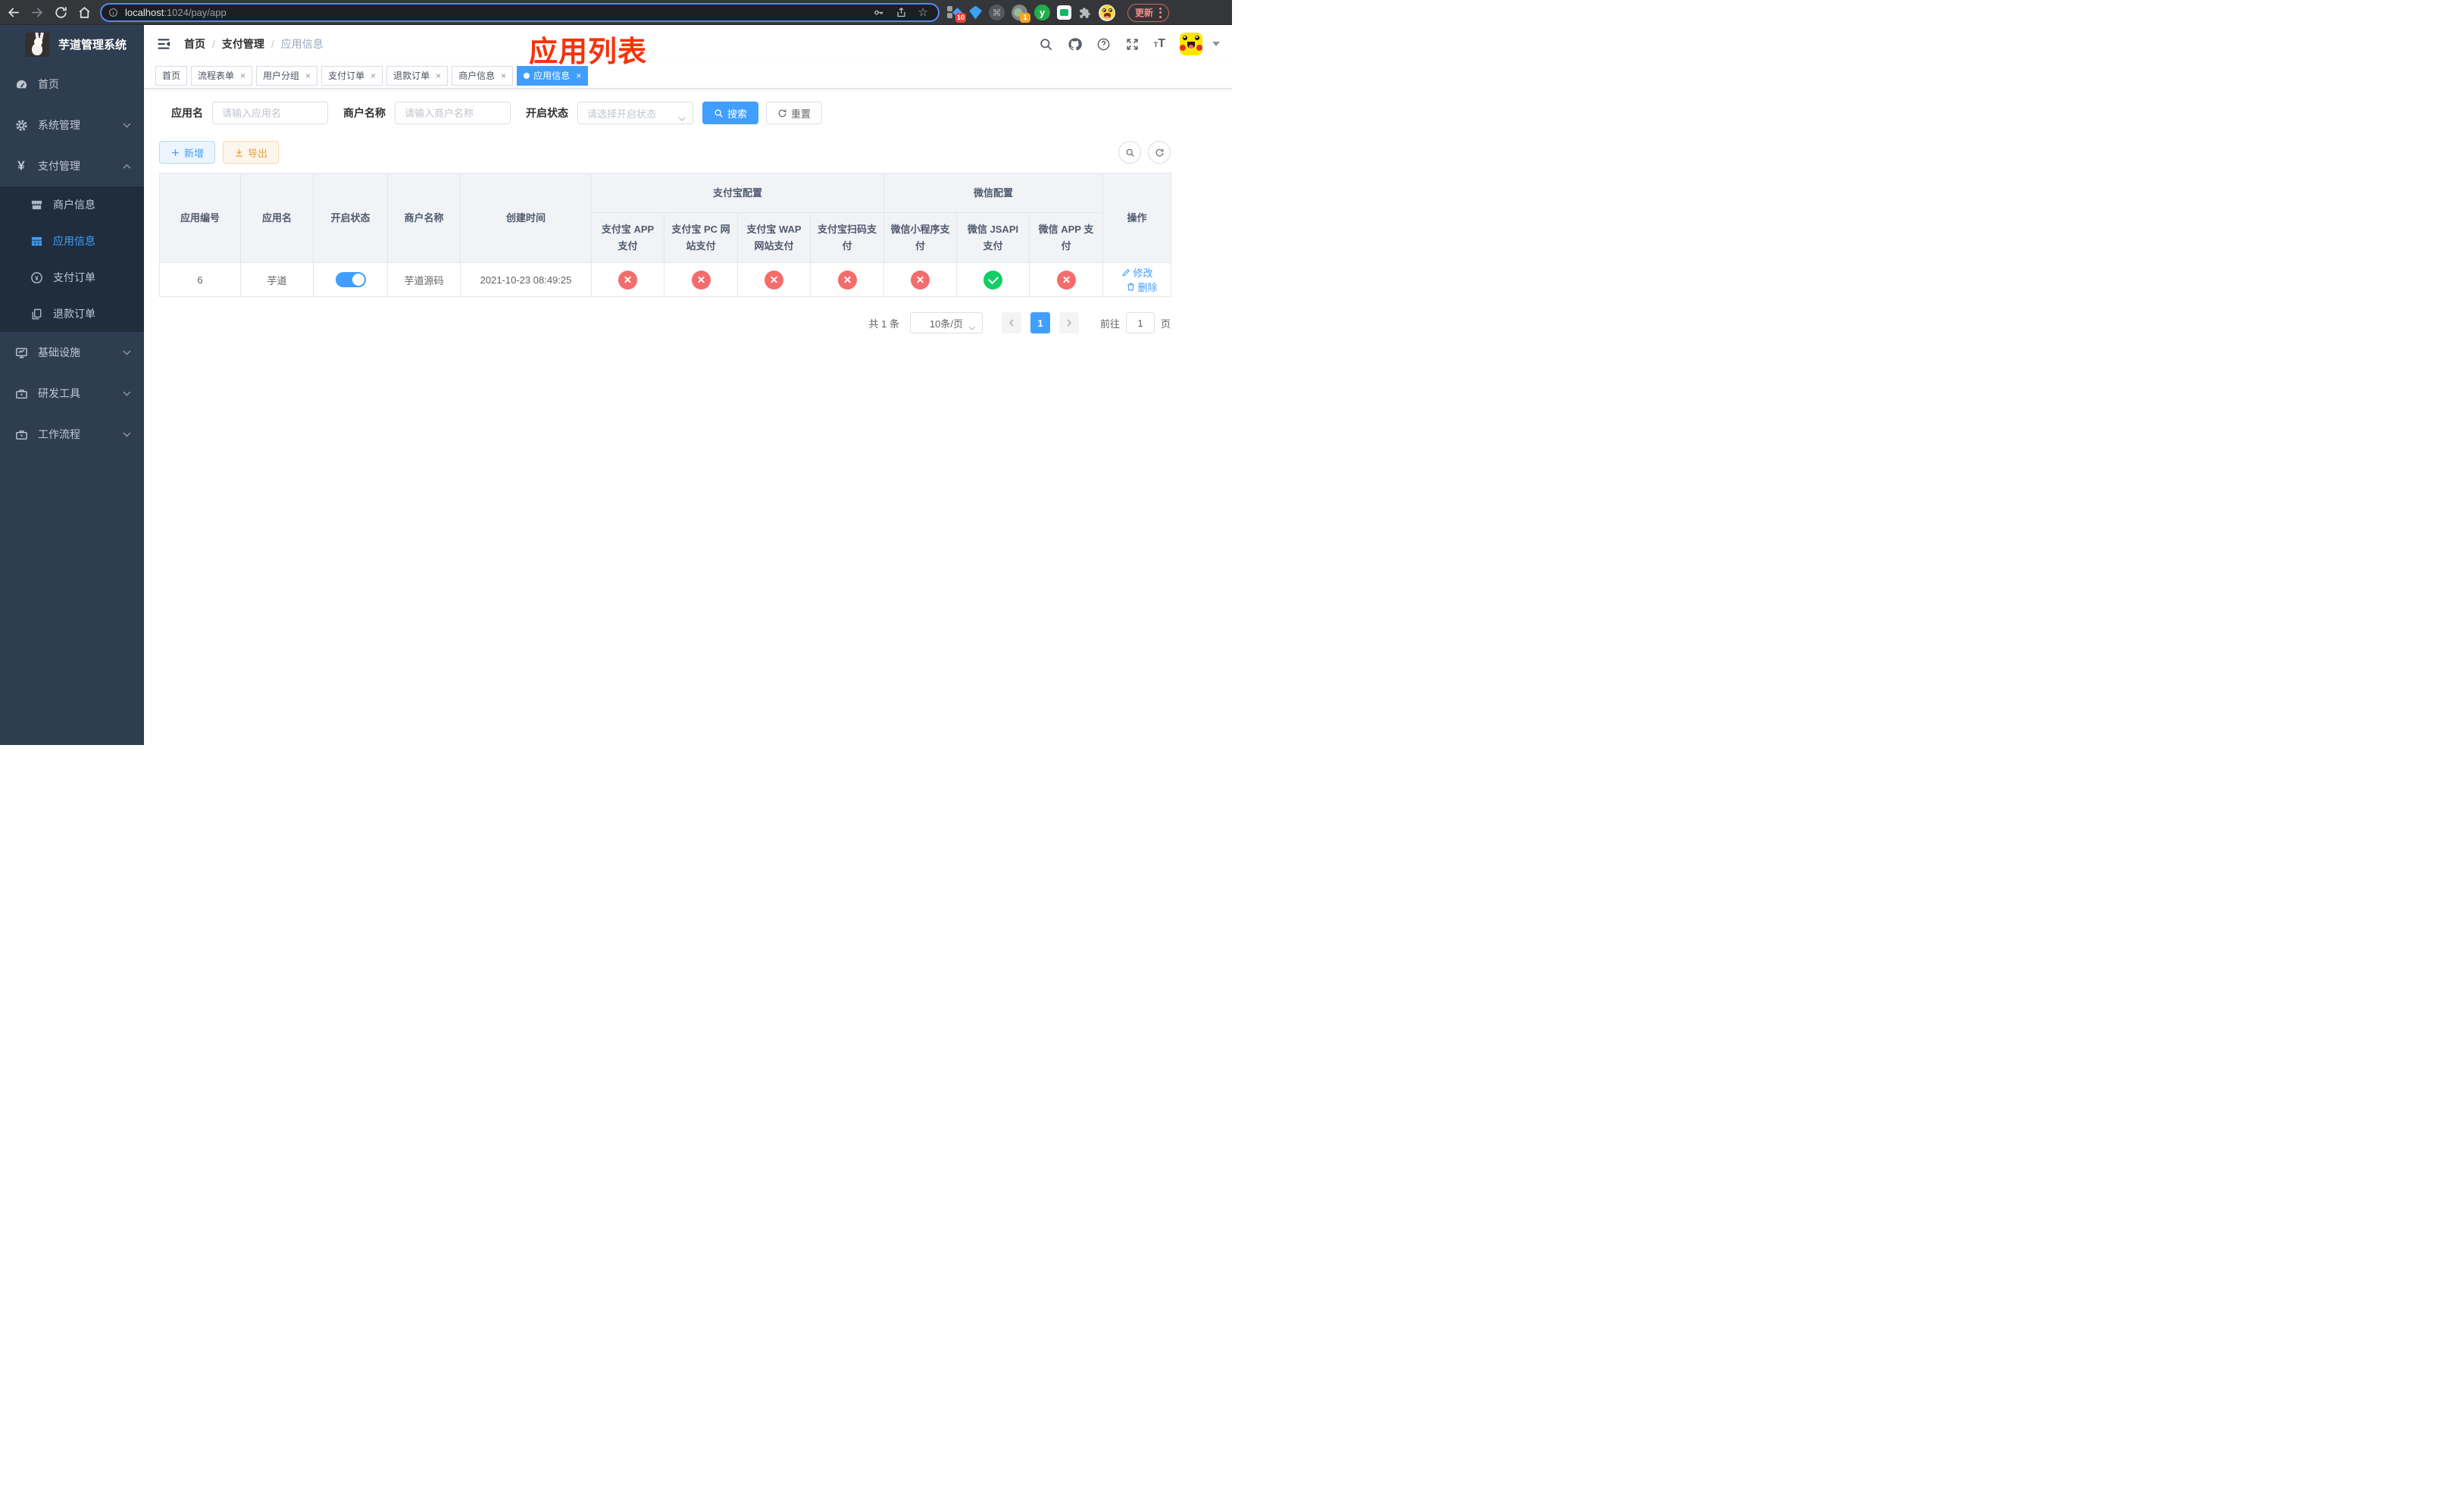  I want to click on extension-command-icon: ⌘, so click(997, 13).